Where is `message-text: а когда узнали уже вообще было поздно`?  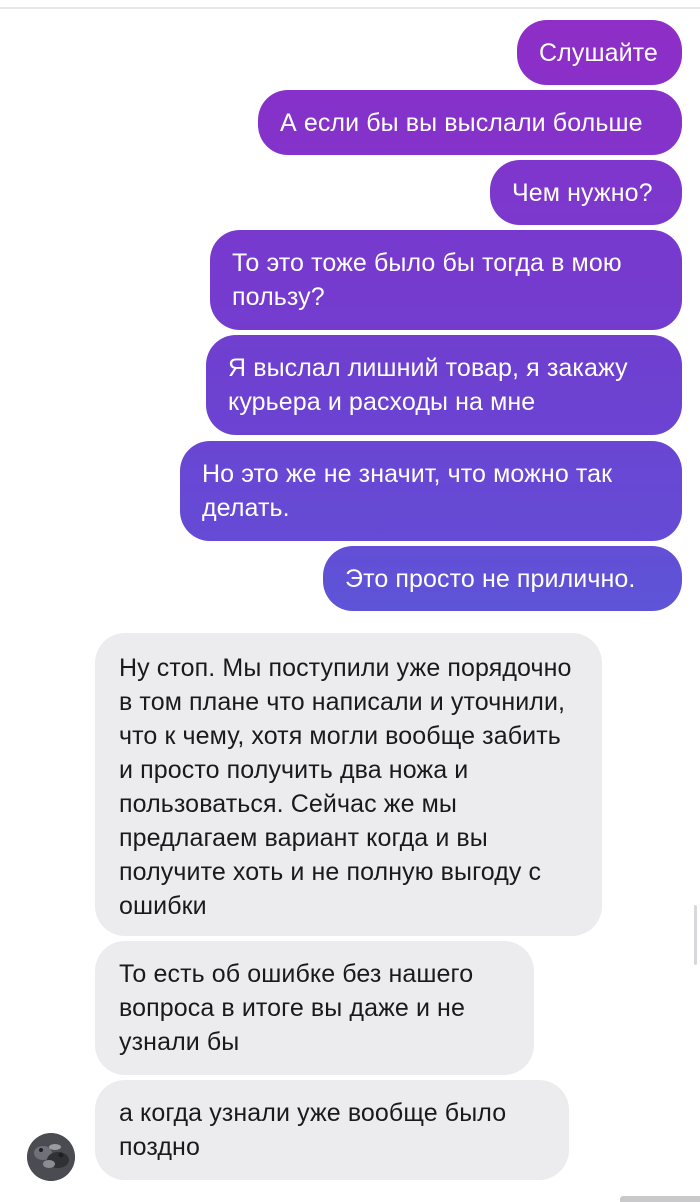
message-text: а когда узнали уже вообще было поздно is located at coordinates (313, 1130).